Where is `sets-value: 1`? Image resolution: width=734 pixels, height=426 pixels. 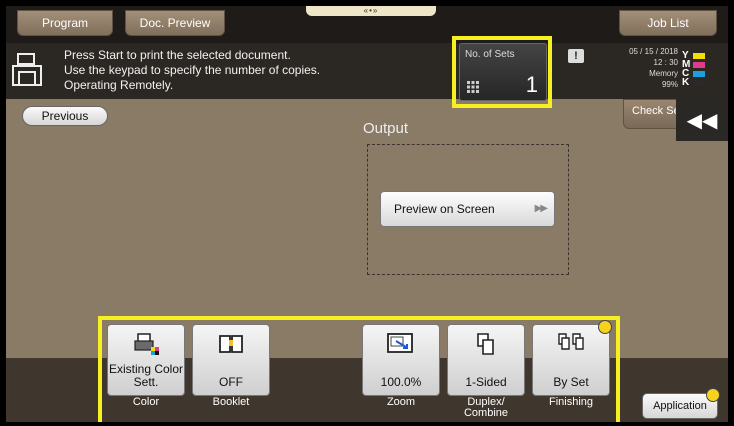
sets-value: 1 is located at coordinates (531, 84).